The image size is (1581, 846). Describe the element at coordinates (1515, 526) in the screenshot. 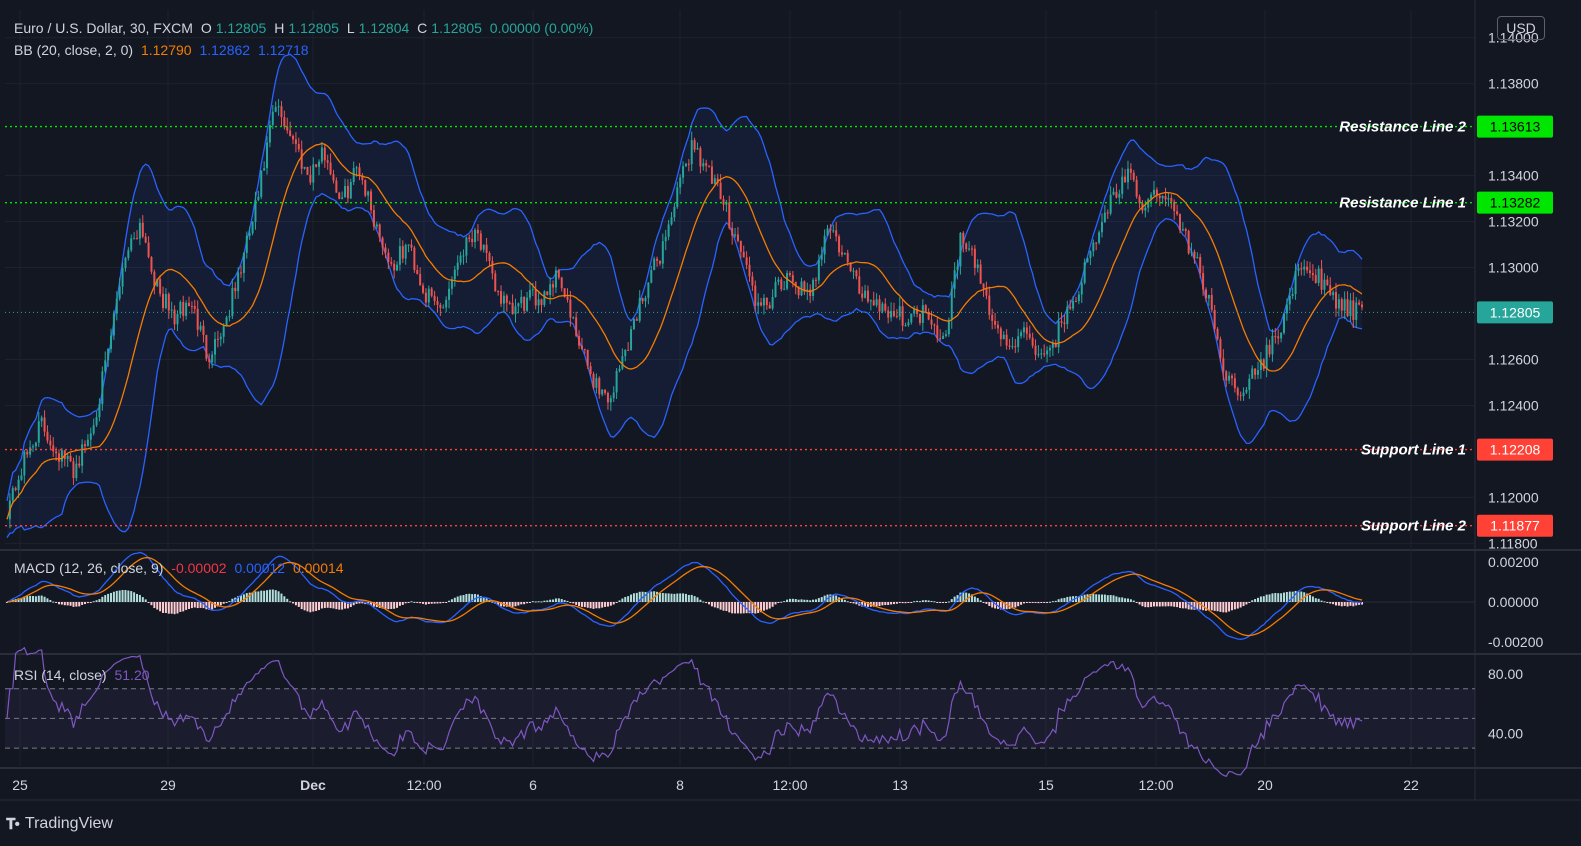

I see `level-tag-3: 1.11877` at that location.